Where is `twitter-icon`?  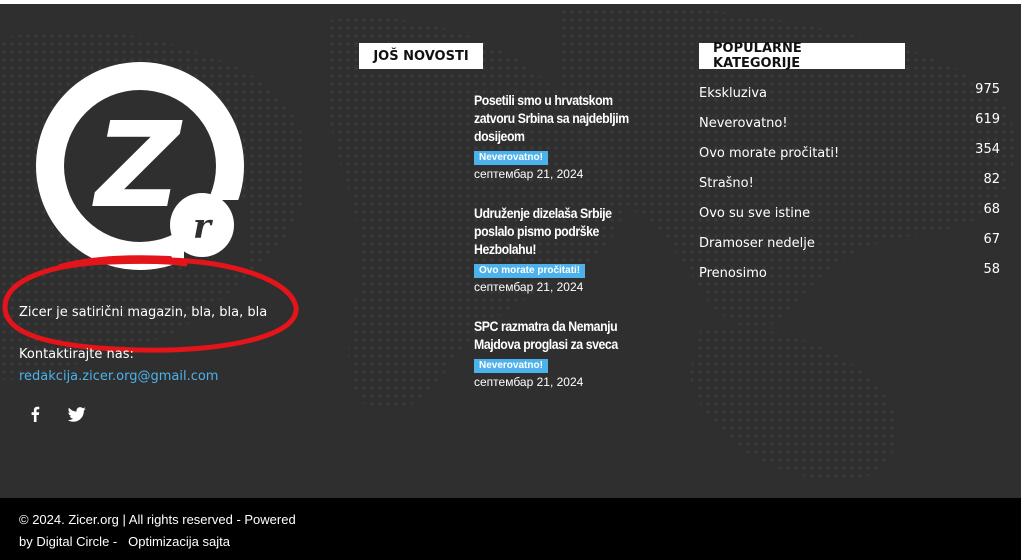
twitter-icon is located at coordinates (77, 414).